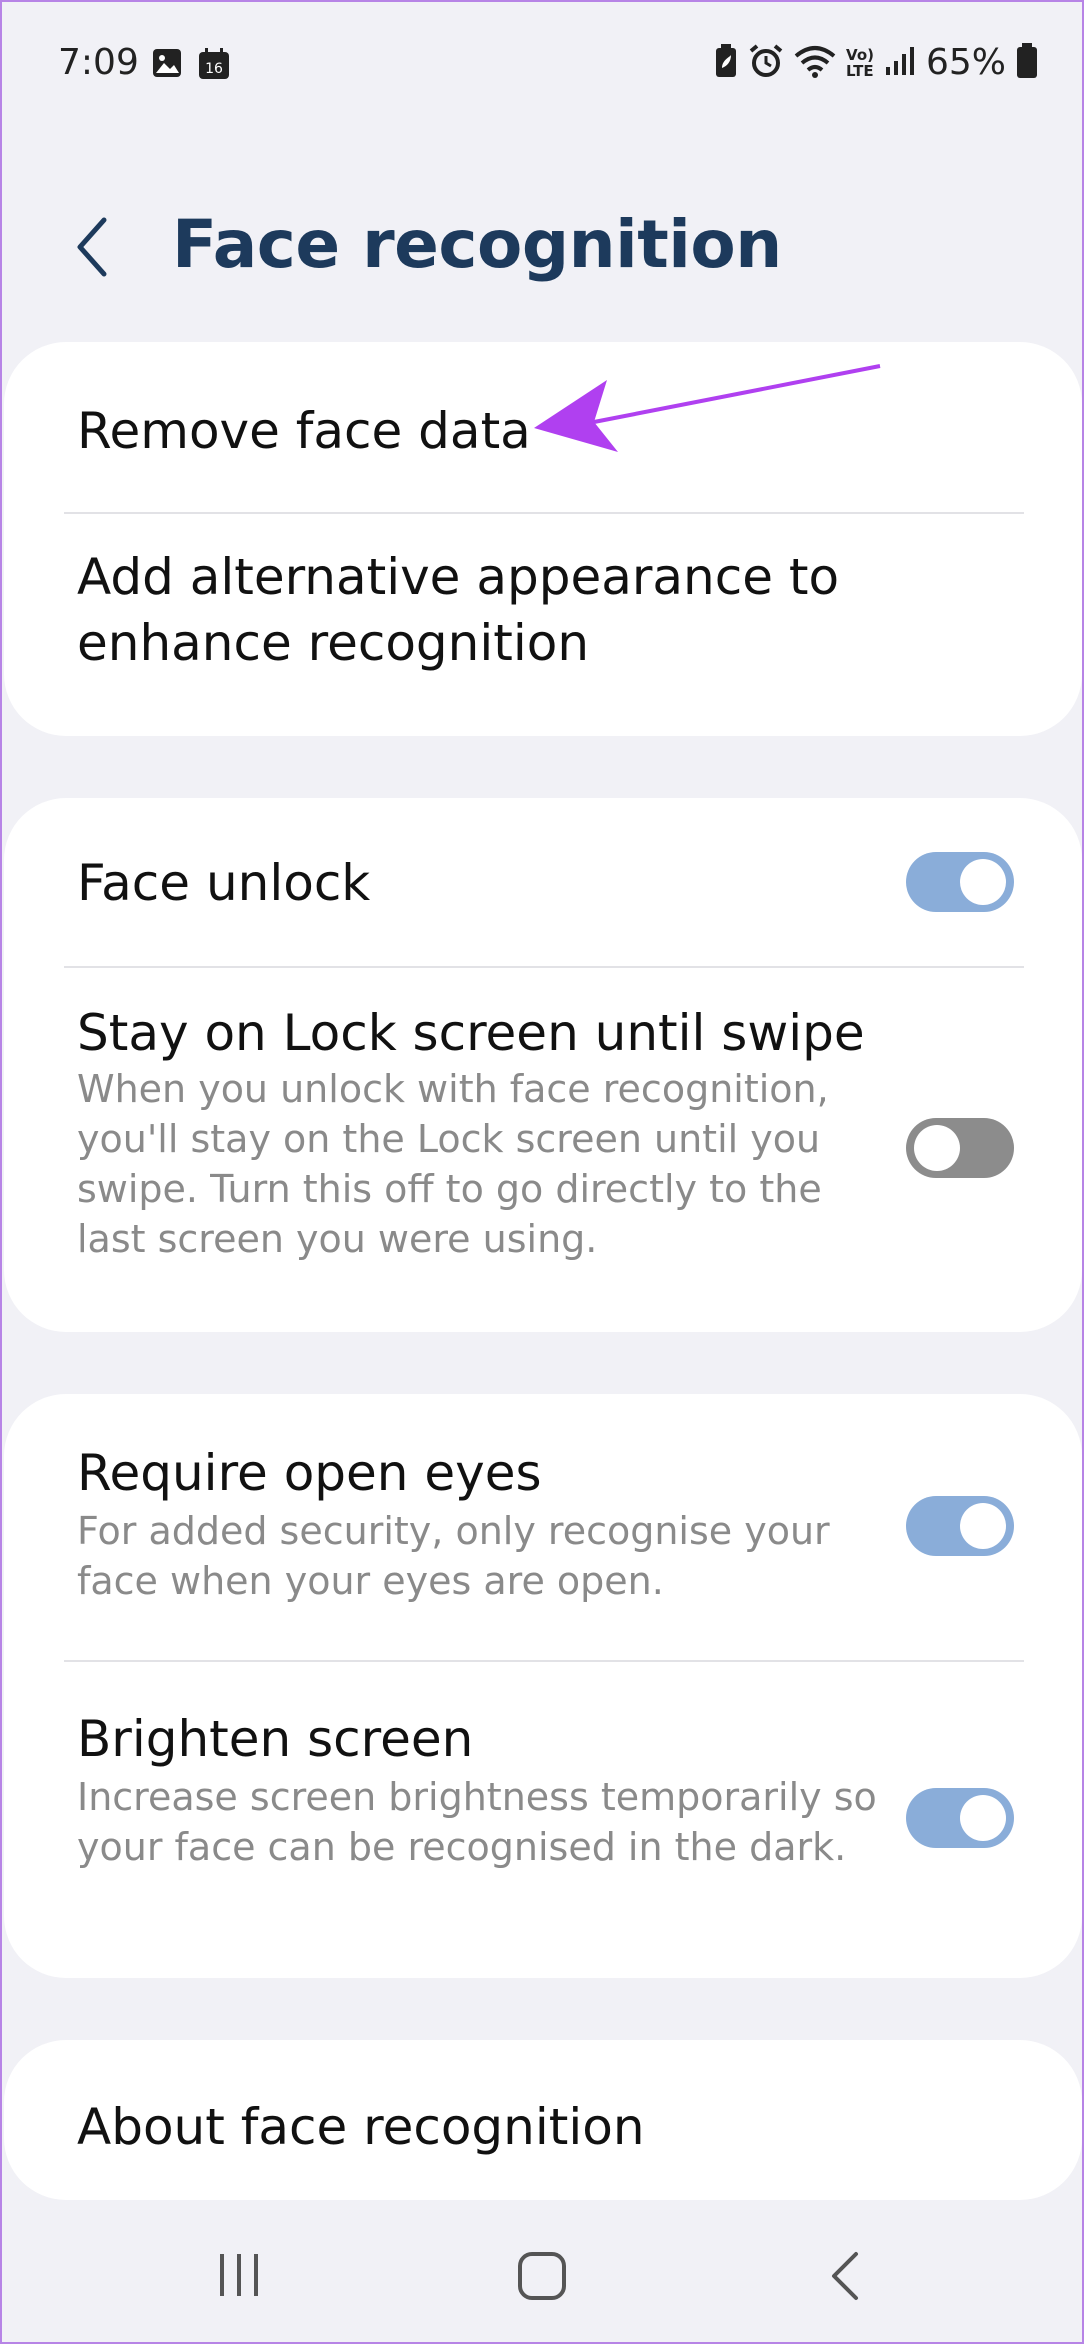  I want to click on about-face-recognition-item: About face recognition, so click(543, 2120).